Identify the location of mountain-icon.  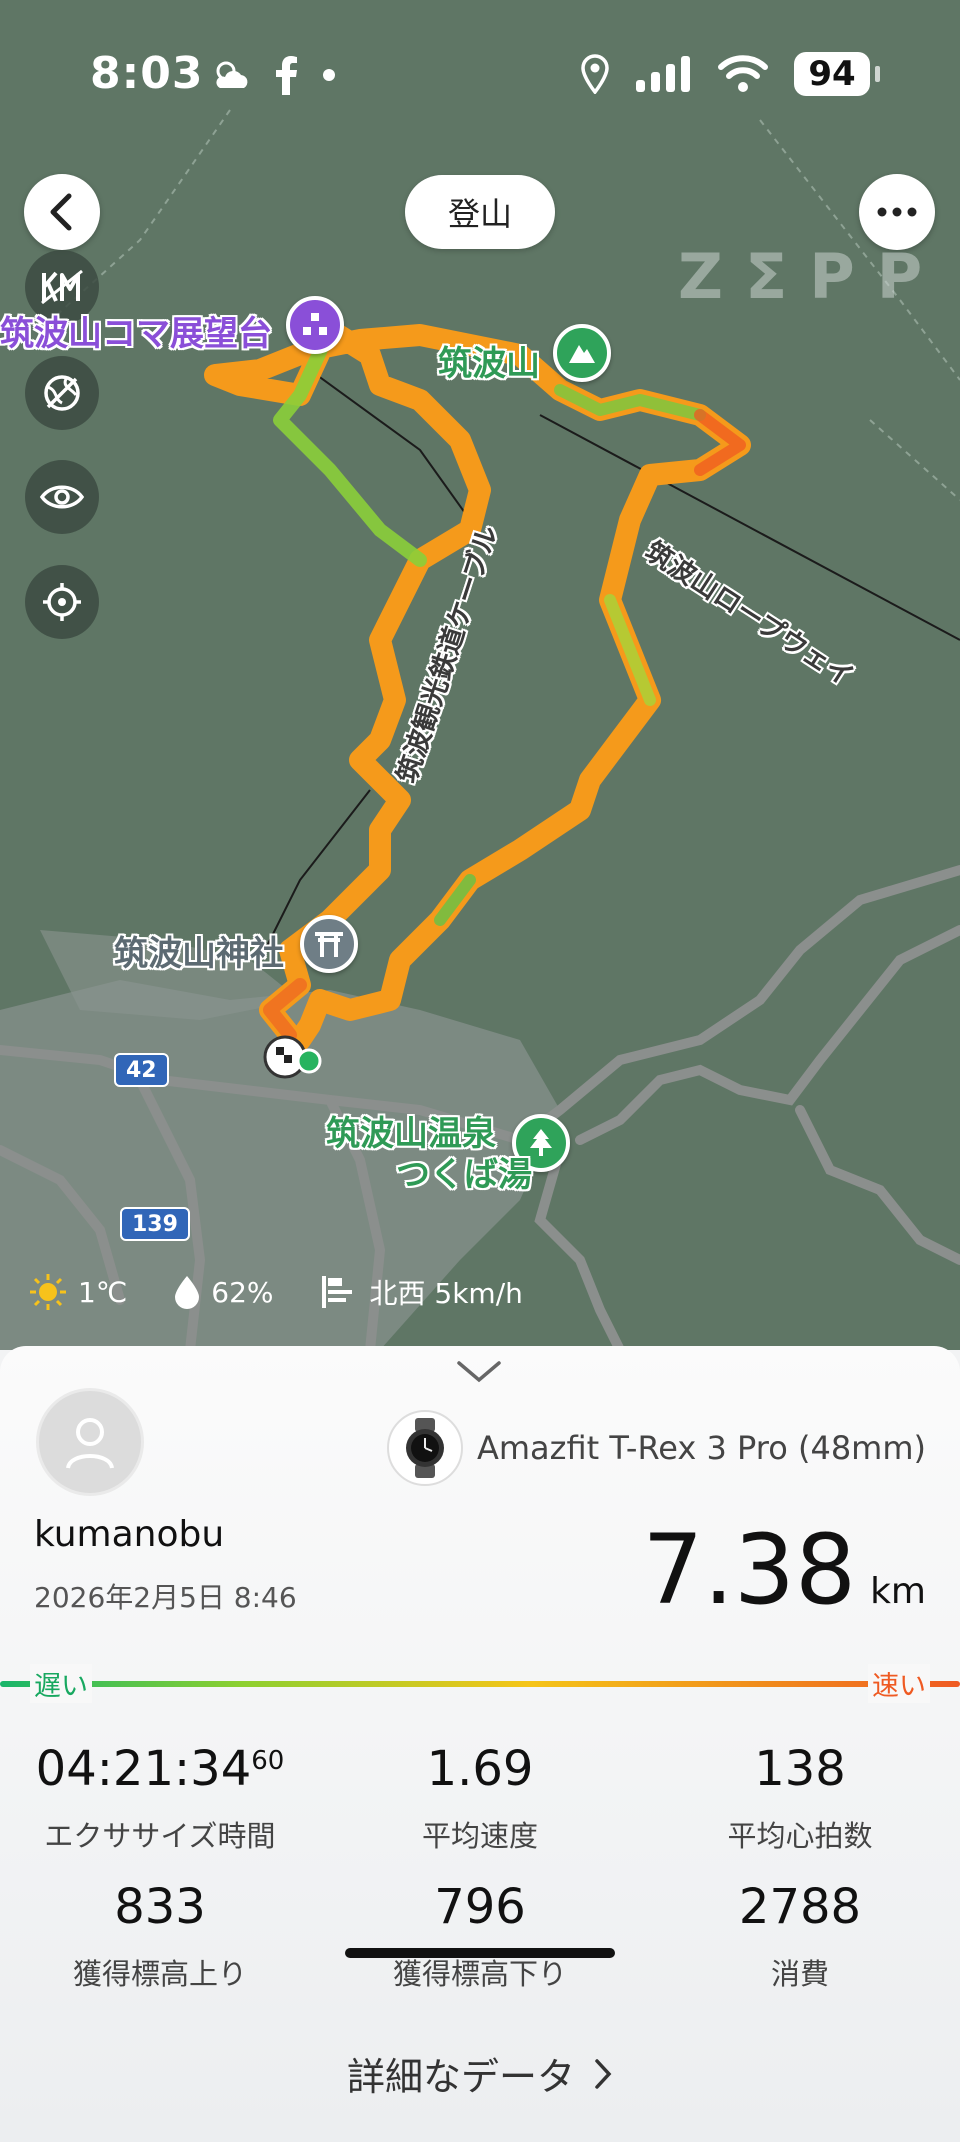
(582, 354).